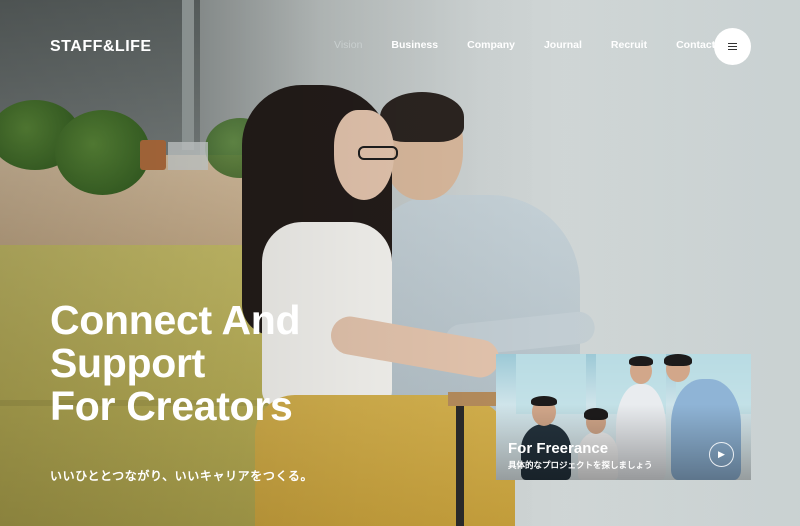  Describe the element at coordinates (348, 45) in the screenshot. I see `nav-item-vision: Vision` at that location.